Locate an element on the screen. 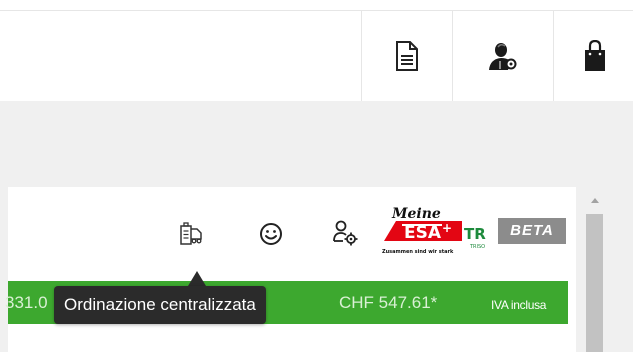 This screenshot has height=352, width=633. shopping-bag-icon is located at coordinates (595, 55).